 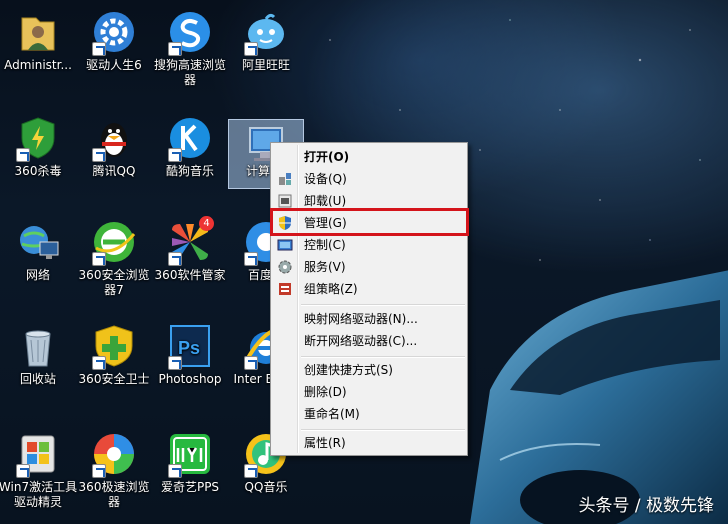 I want to click on device-icon, so click(x=285, y=179).